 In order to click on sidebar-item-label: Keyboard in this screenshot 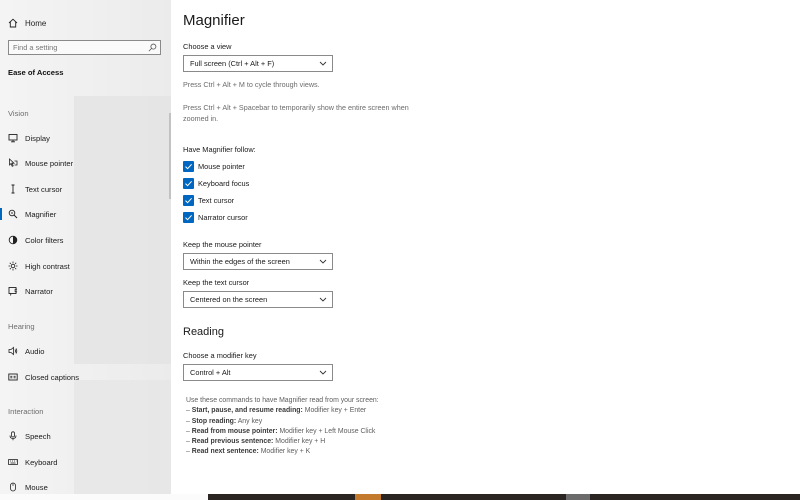, I will do `click(41, 462)`.